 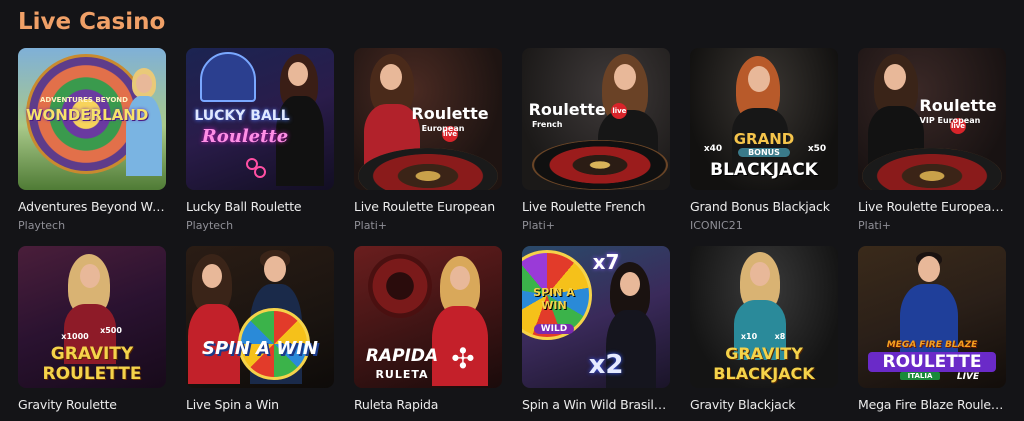 I want to click on game-logo-sub: WILD, so click(x=554, y=329).